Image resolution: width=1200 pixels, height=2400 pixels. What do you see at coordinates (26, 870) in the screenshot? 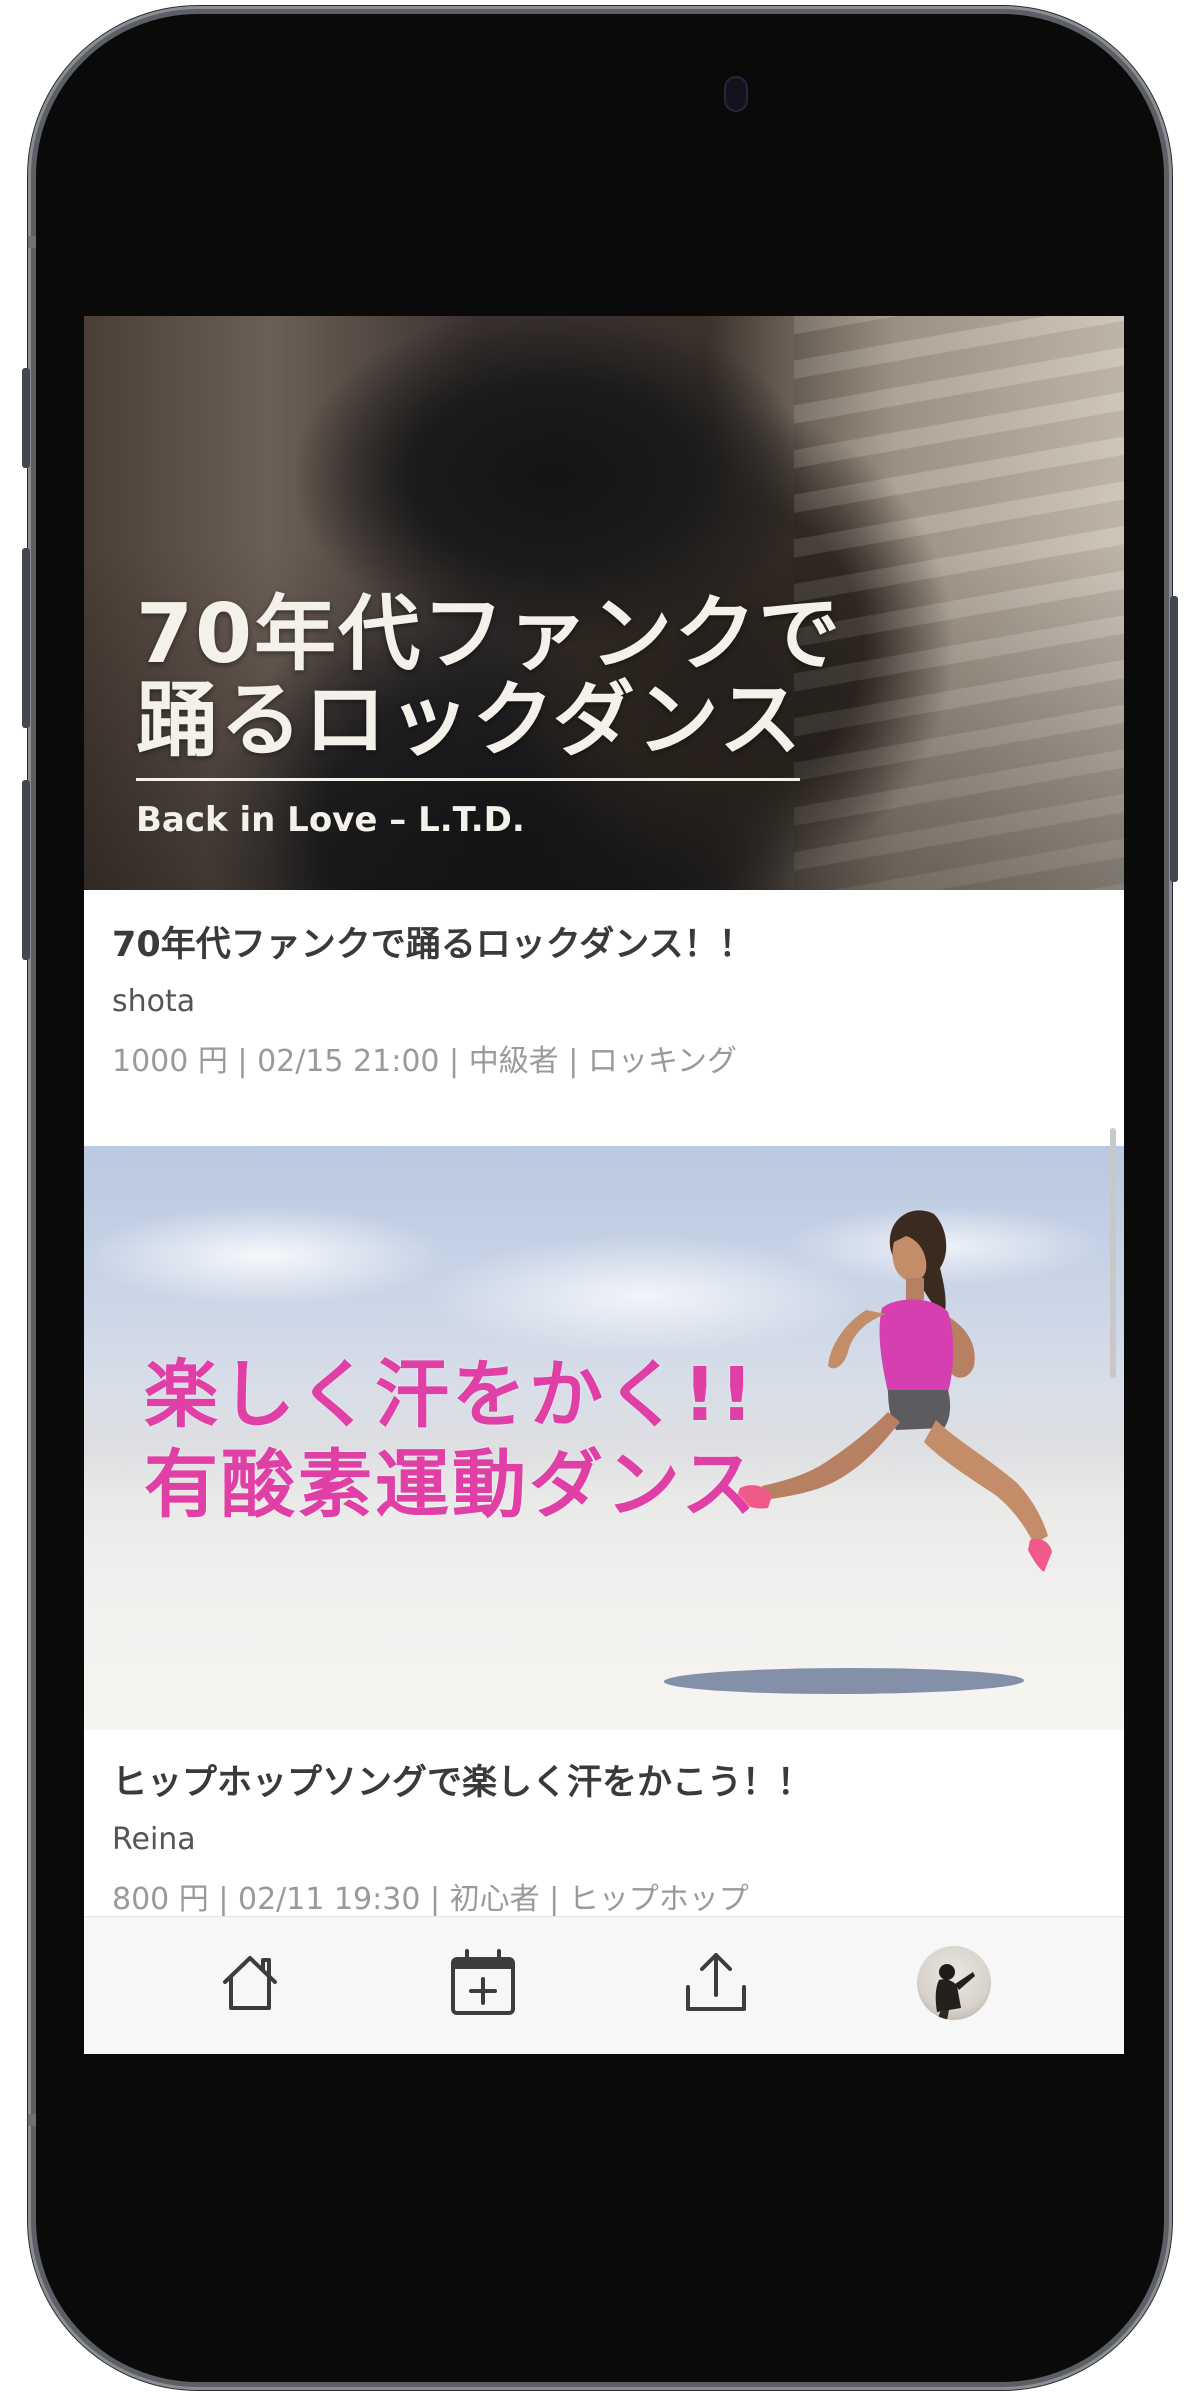
I see `volume-down-button` at bounding box center [26, 870].